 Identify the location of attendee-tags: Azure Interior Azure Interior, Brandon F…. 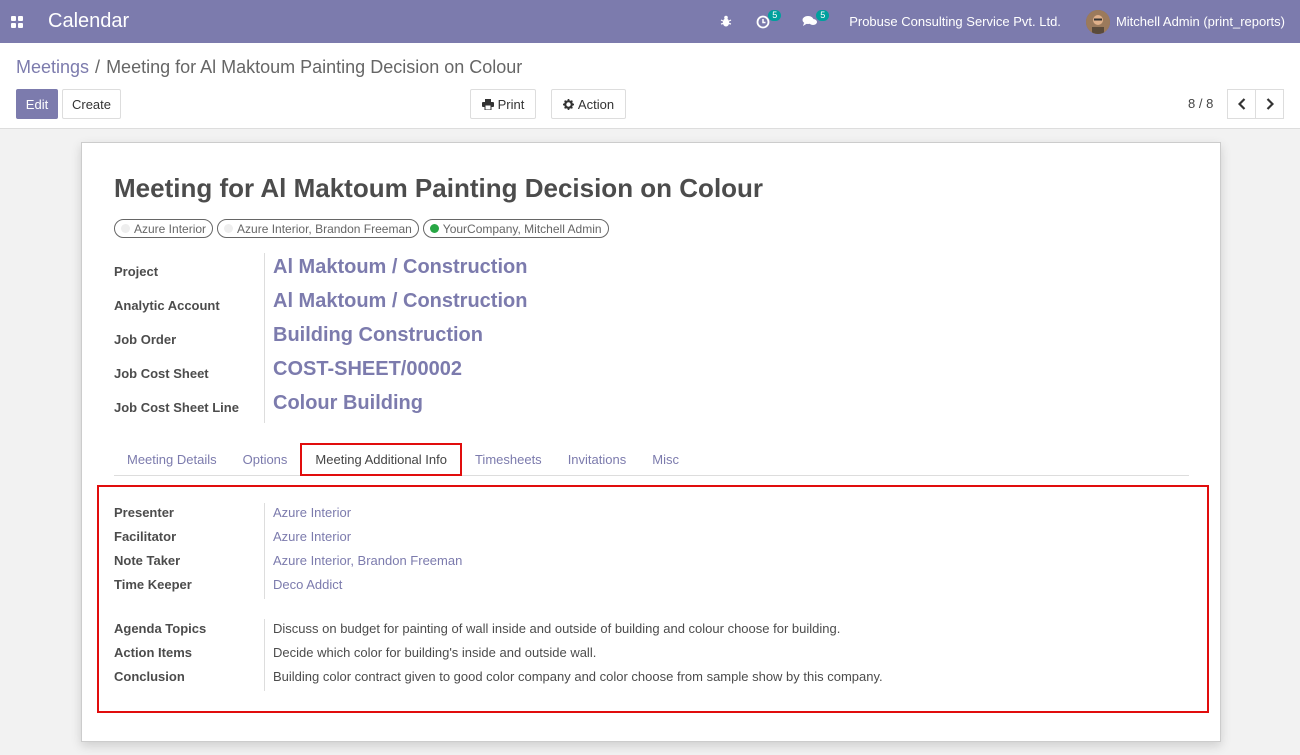
(361, 228).